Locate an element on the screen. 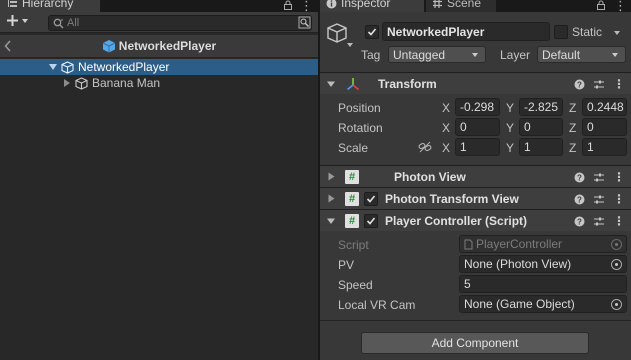 Image resolution: width=631 pixels, height=360 pixels. hierarchy-tab: Hierarchy is located at coordinates (50, 6).